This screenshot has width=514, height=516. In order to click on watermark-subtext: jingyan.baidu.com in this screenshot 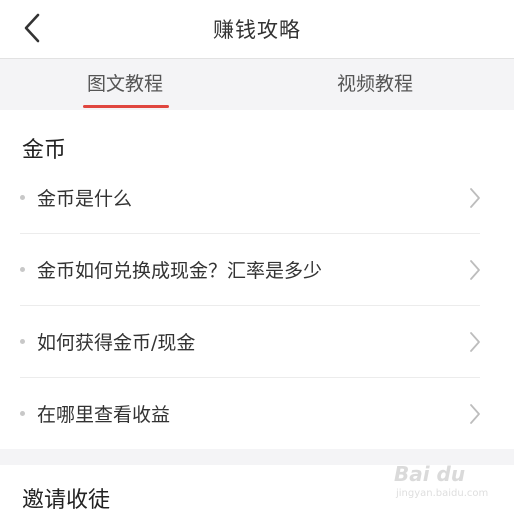, I will do `click(442, 493)`.